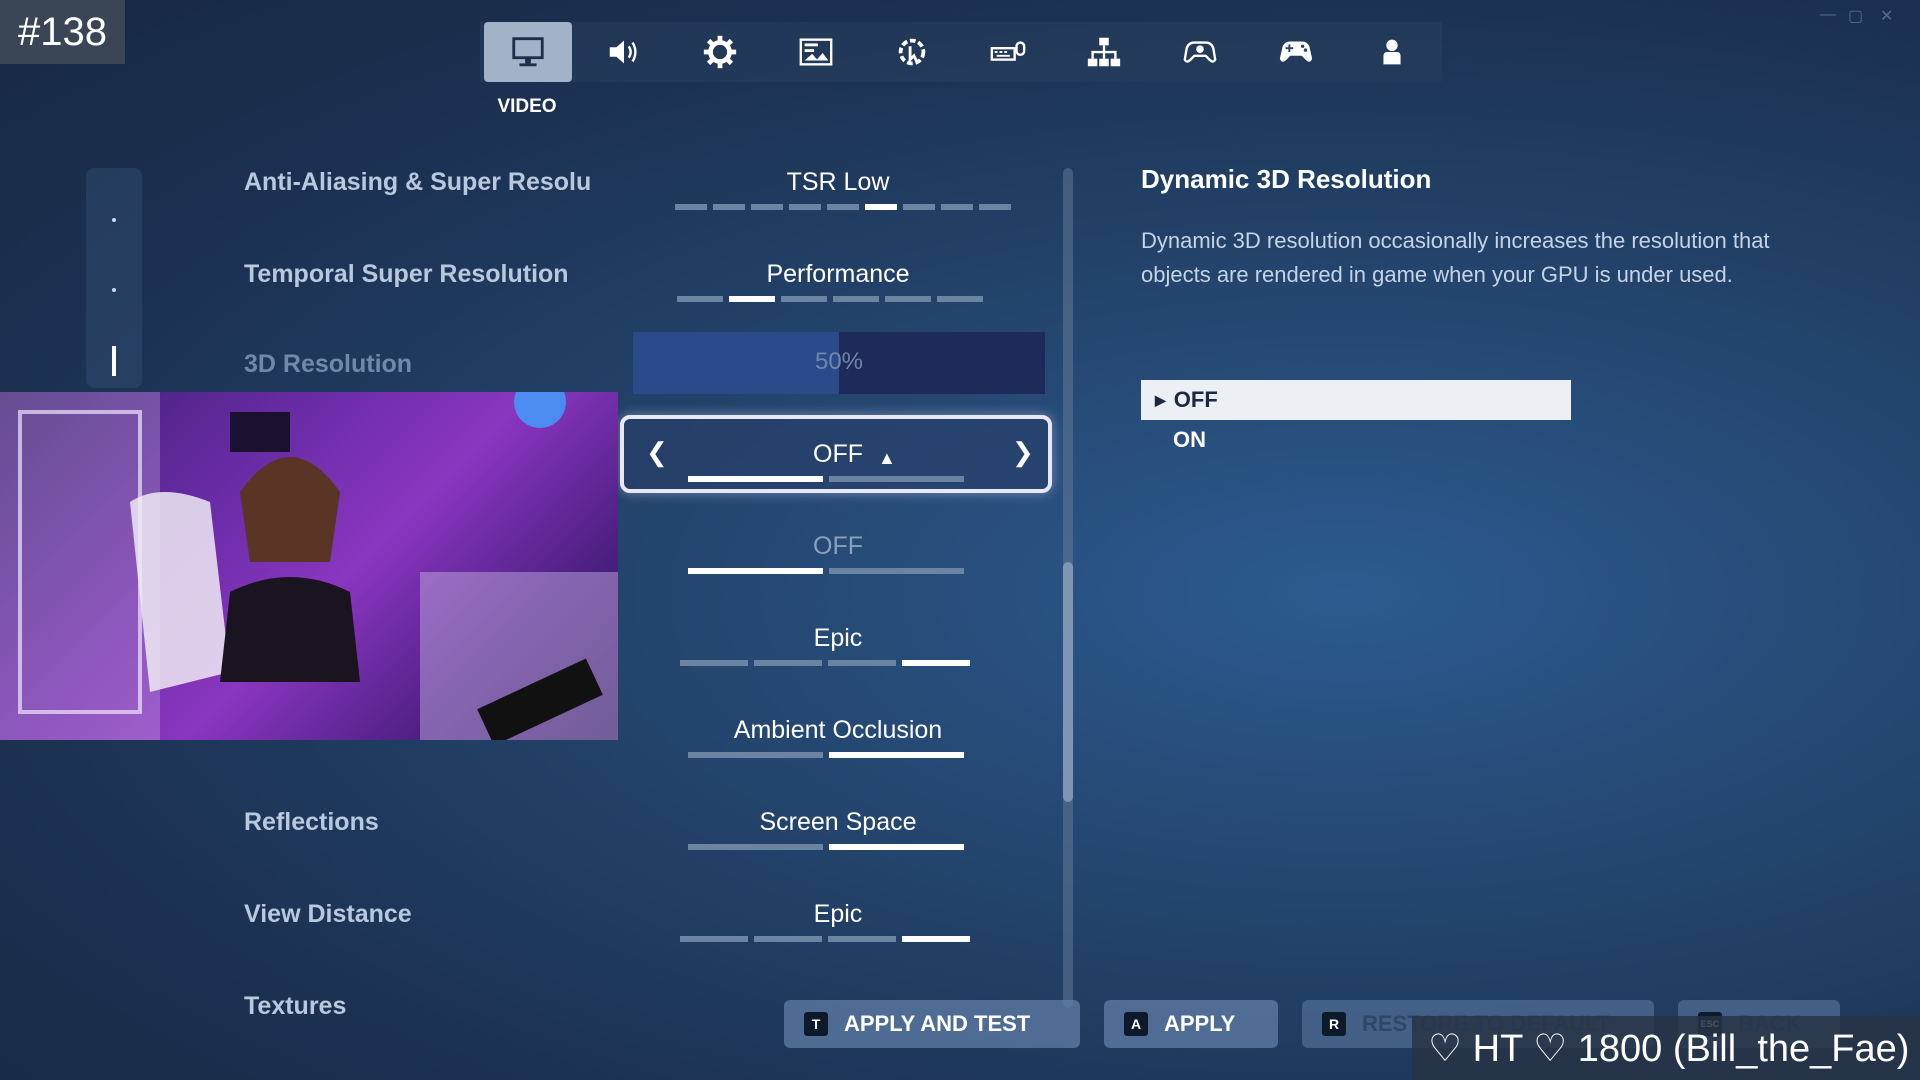  I want to click on settings-scrollbar, so click(1068, 588).